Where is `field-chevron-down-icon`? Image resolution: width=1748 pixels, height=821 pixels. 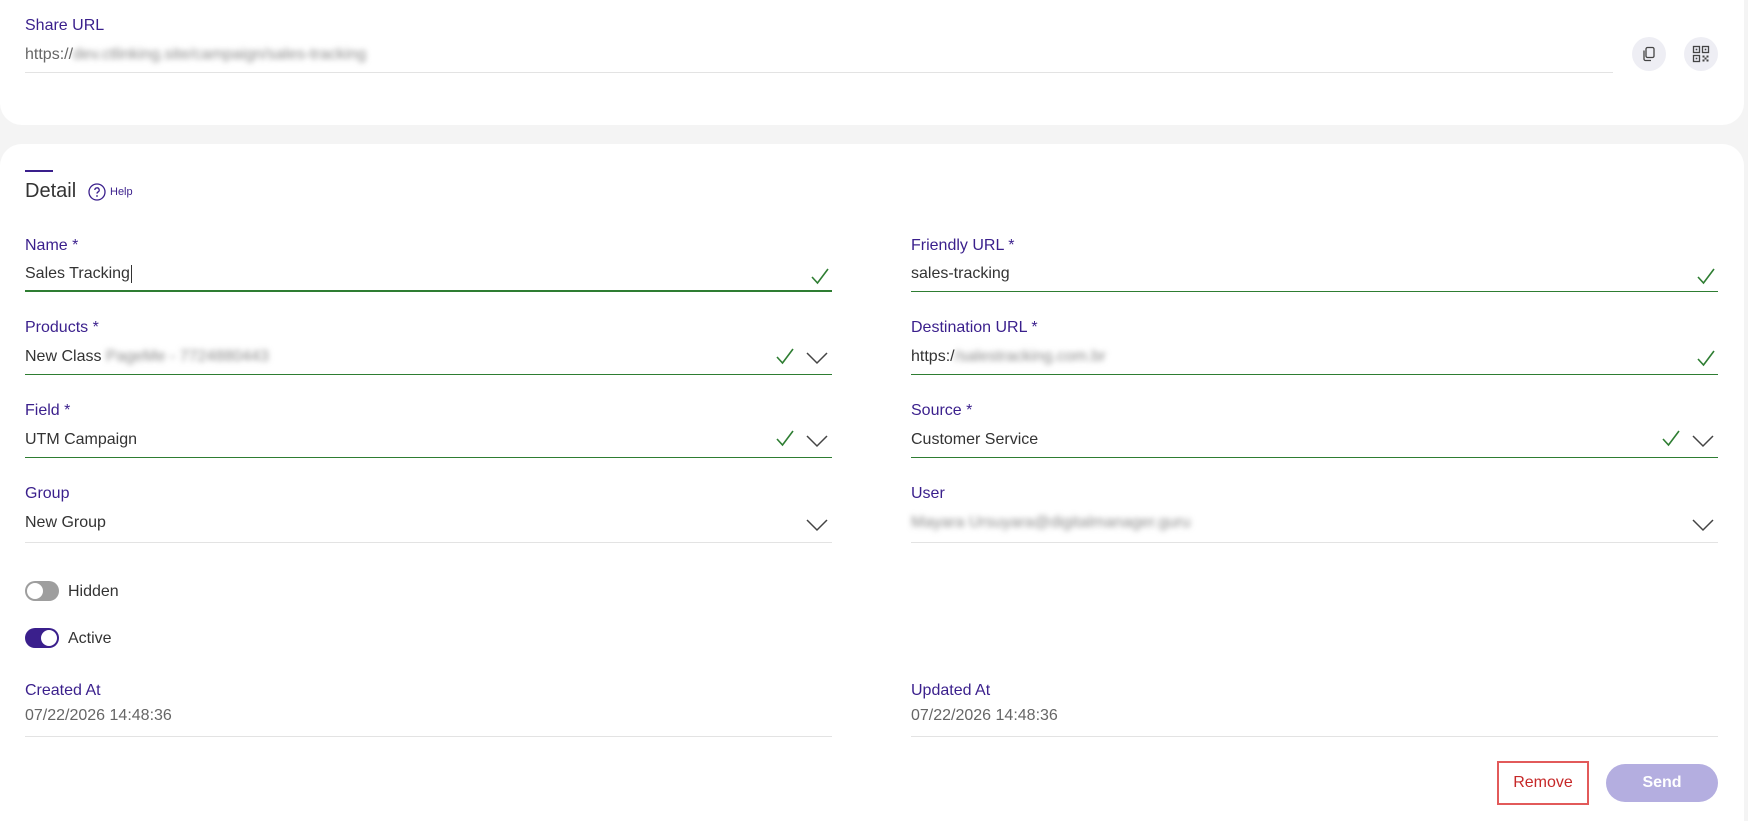 field-chevron-down-icon is located at coordinates (817, 441).